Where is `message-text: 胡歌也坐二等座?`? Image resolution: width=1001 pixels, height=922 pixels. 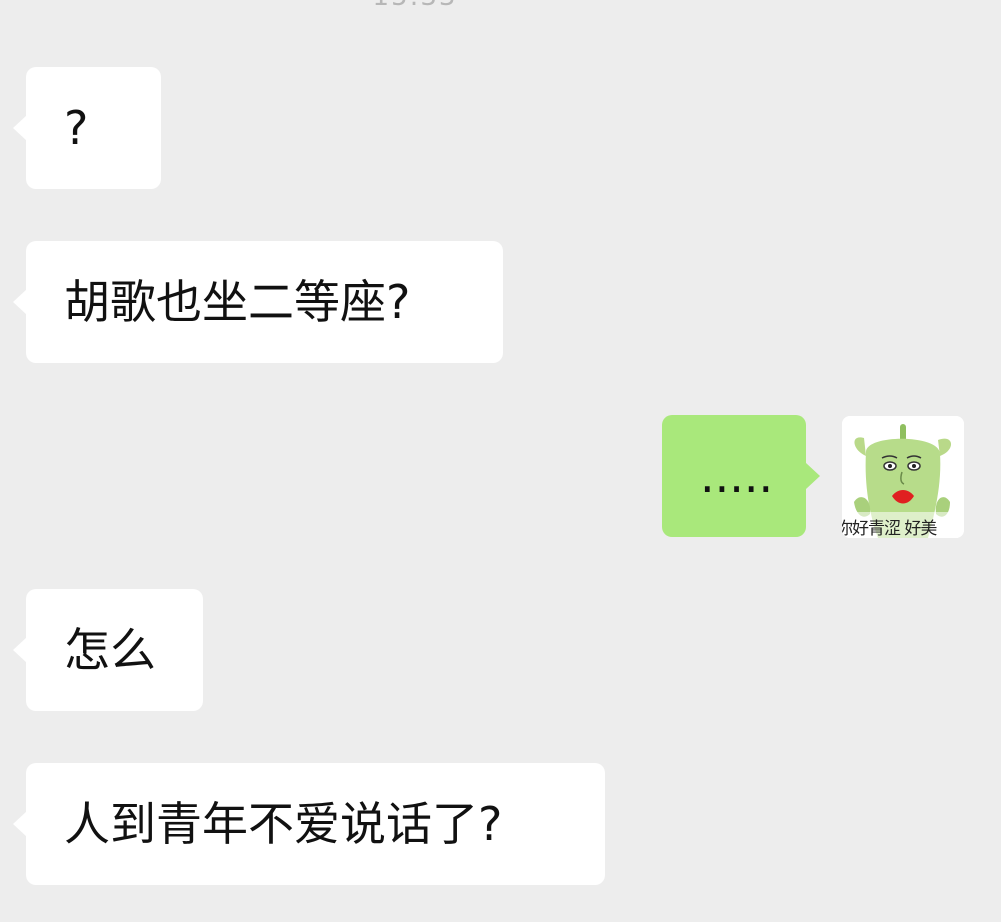
message-text: 胡歌也坐二等座? is located at coordinates (237, 302).